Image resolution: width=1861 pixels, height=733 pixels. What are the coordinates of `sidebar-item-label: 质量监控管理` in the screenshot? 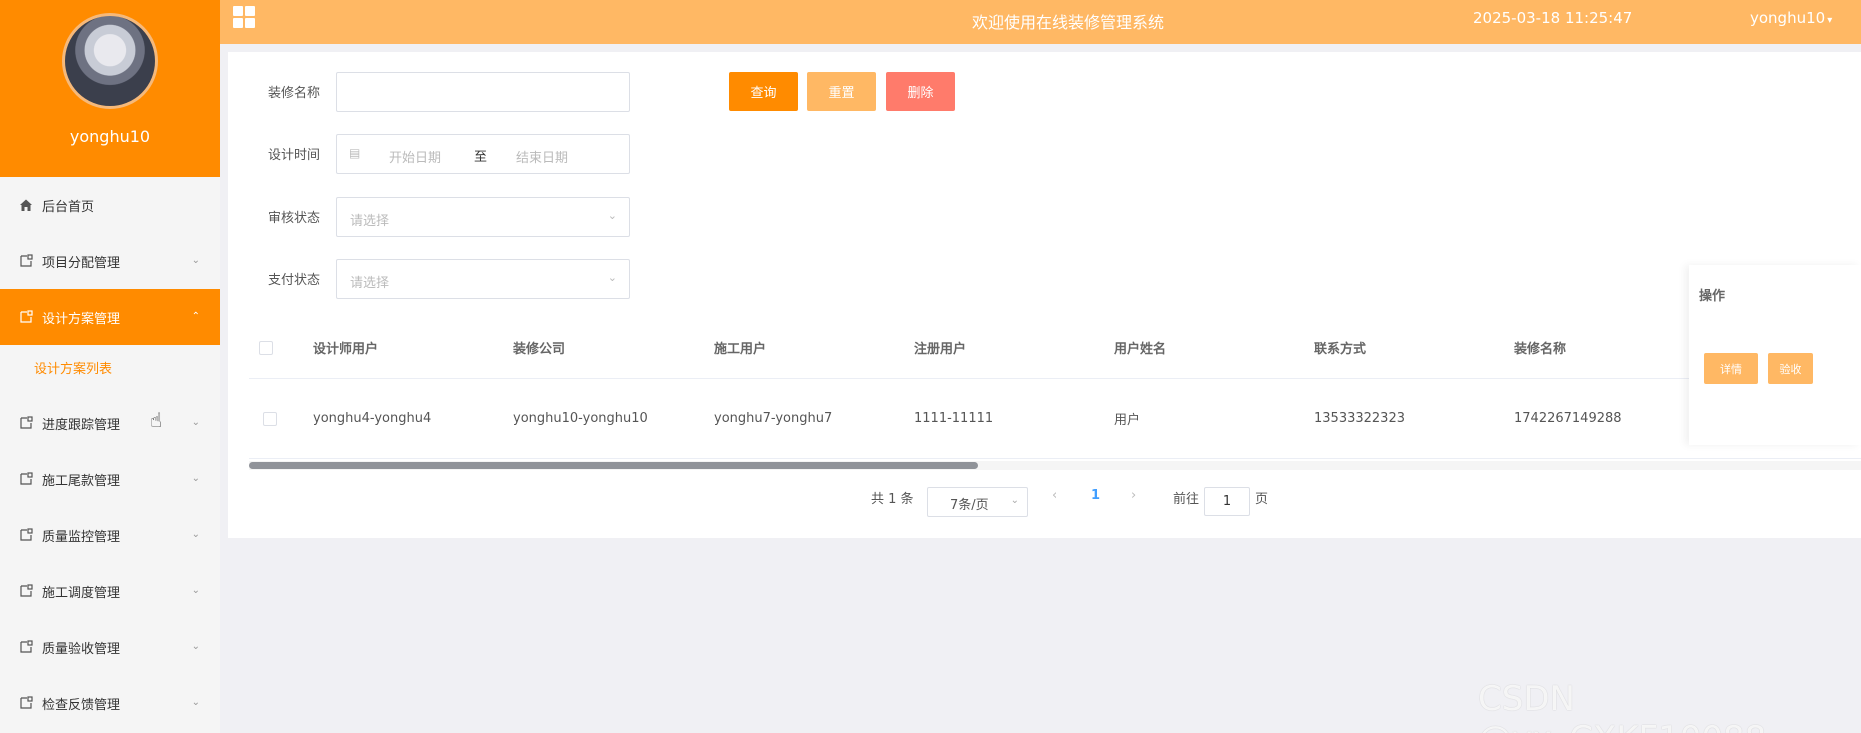 It's located at (81, 537).